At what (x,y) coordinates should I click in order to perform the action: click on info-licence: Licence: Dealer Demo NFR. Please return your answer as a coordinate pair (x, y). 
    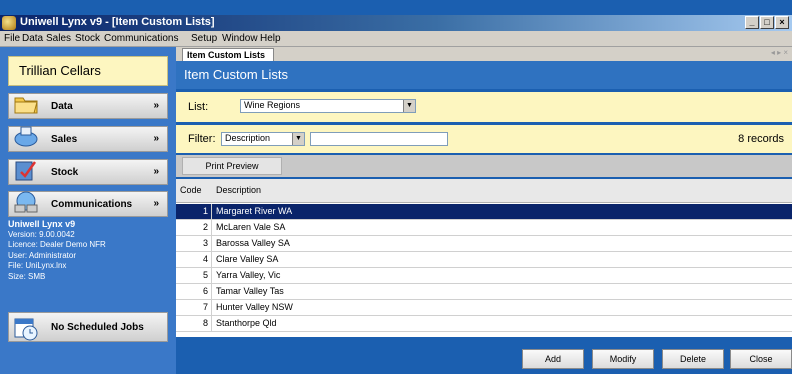
    Looking at the image, I should click on (57, 244).